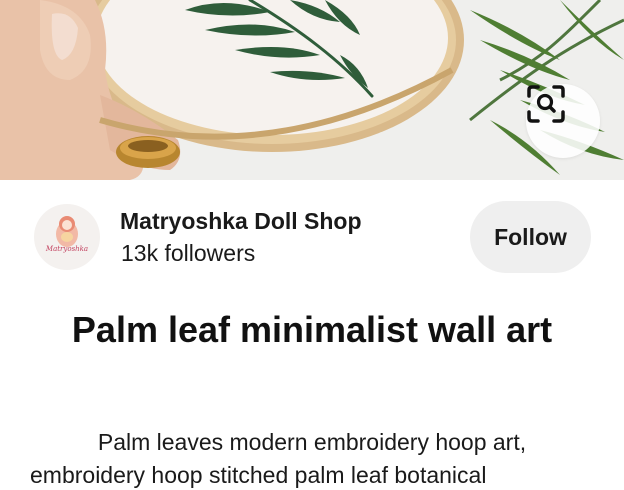 This screenshot has height=490, width=624. I want to click on lens-search-icon, so click(546, 104).